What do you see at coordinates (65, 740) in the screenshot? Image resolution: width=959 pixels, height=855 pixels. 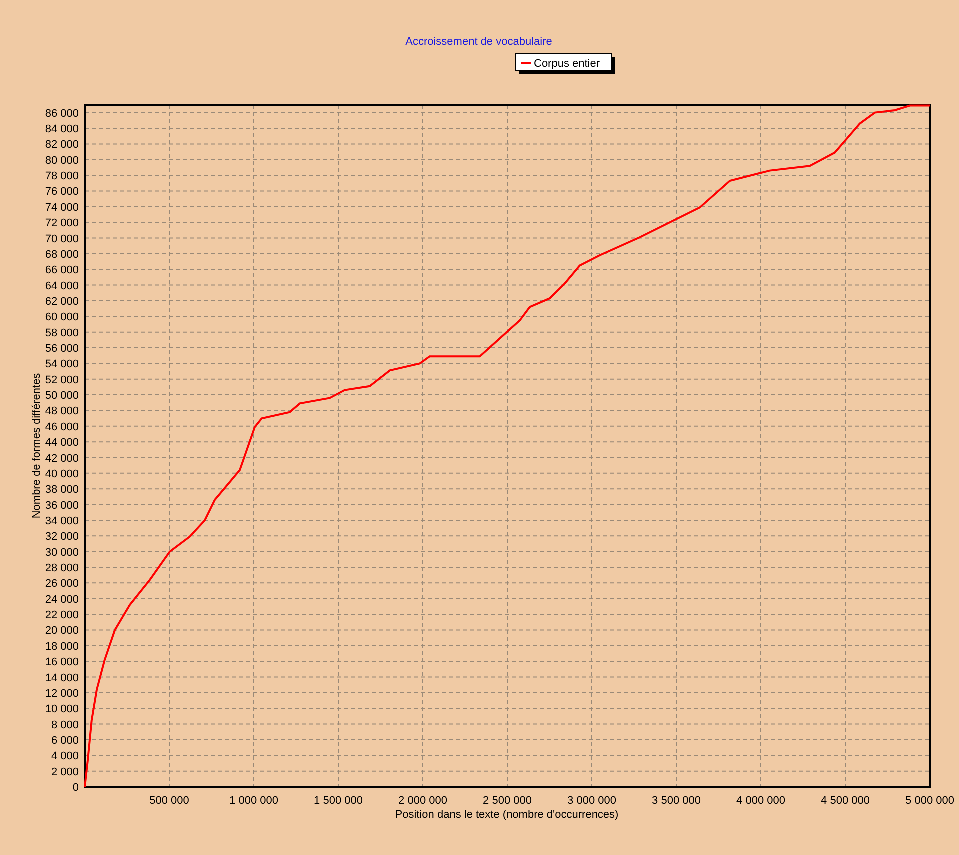 I see `y-tick-label: 6 000` at bounding box center [65, 740].